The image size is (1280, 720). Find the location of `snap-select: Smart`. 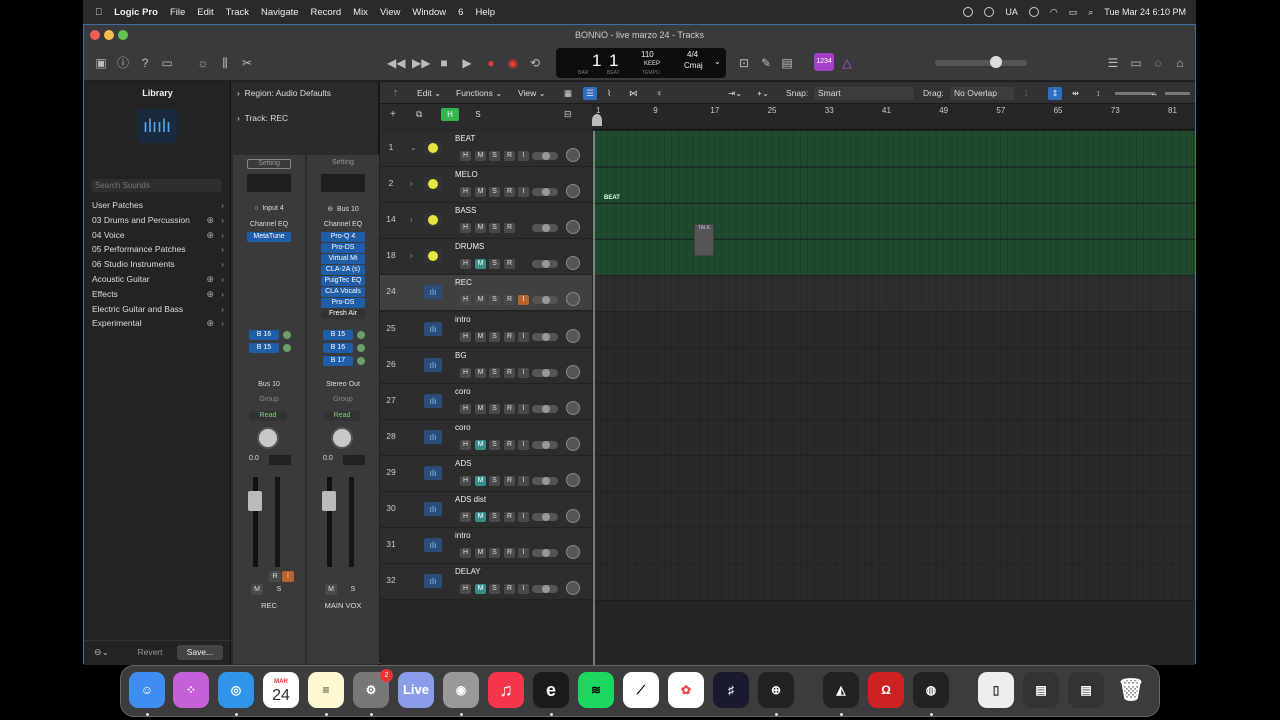

snap-select: Smart is located at coordinates (864, 93).